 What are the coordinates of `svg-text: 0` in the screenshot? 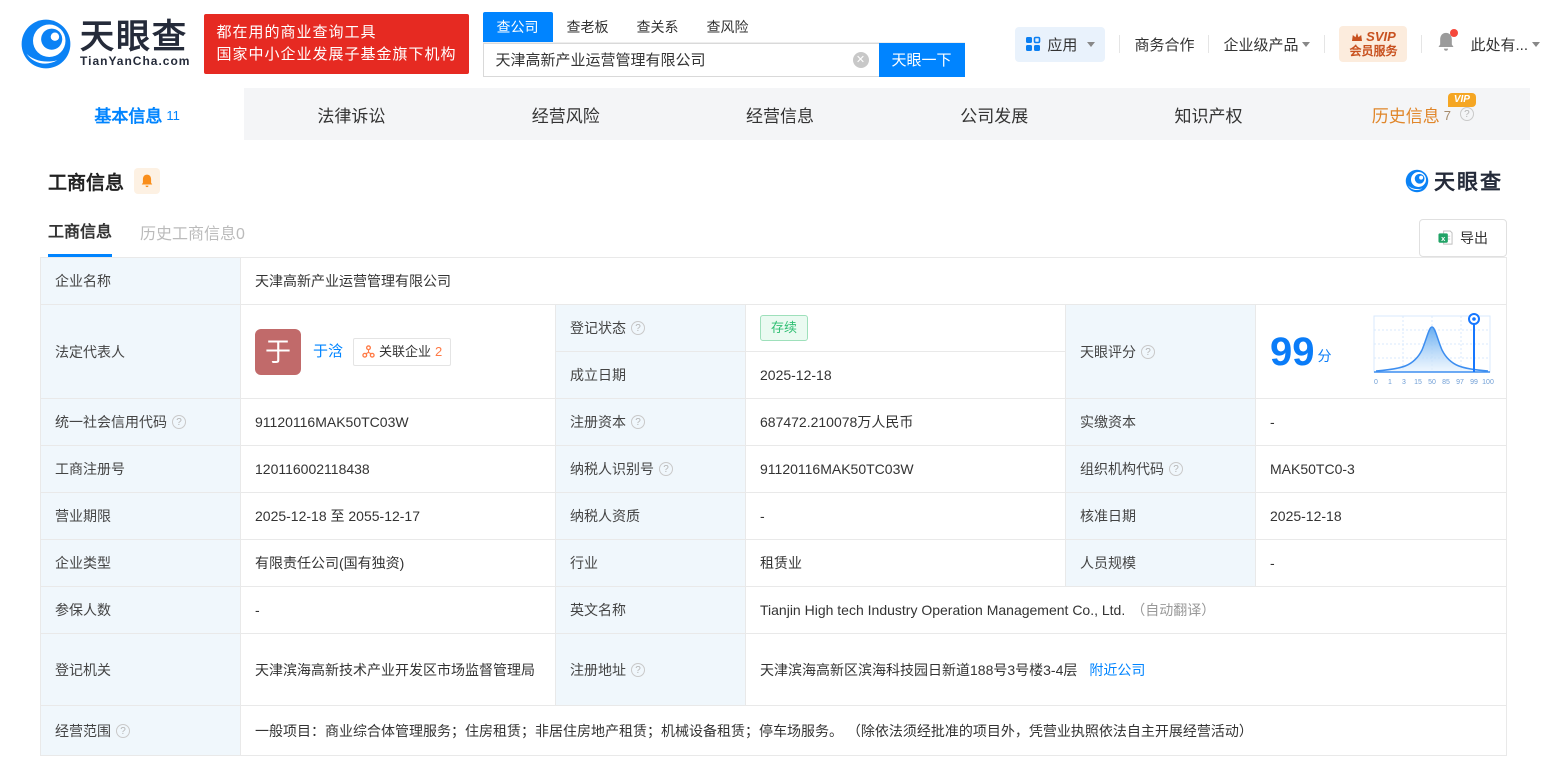 It's located at (1376, 382).